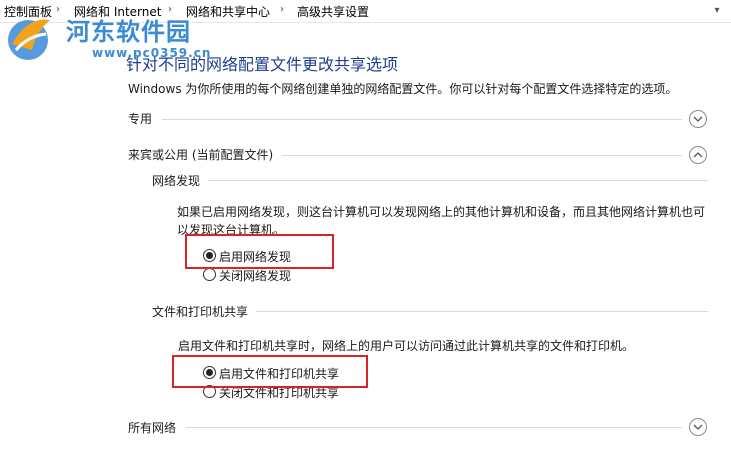 The width and height of the screenshot is (731, 458). What do you see at coordinates (209, 274) in the screenshot?
I see `radio-unchecked-icon` at bounding box center [209, 274].